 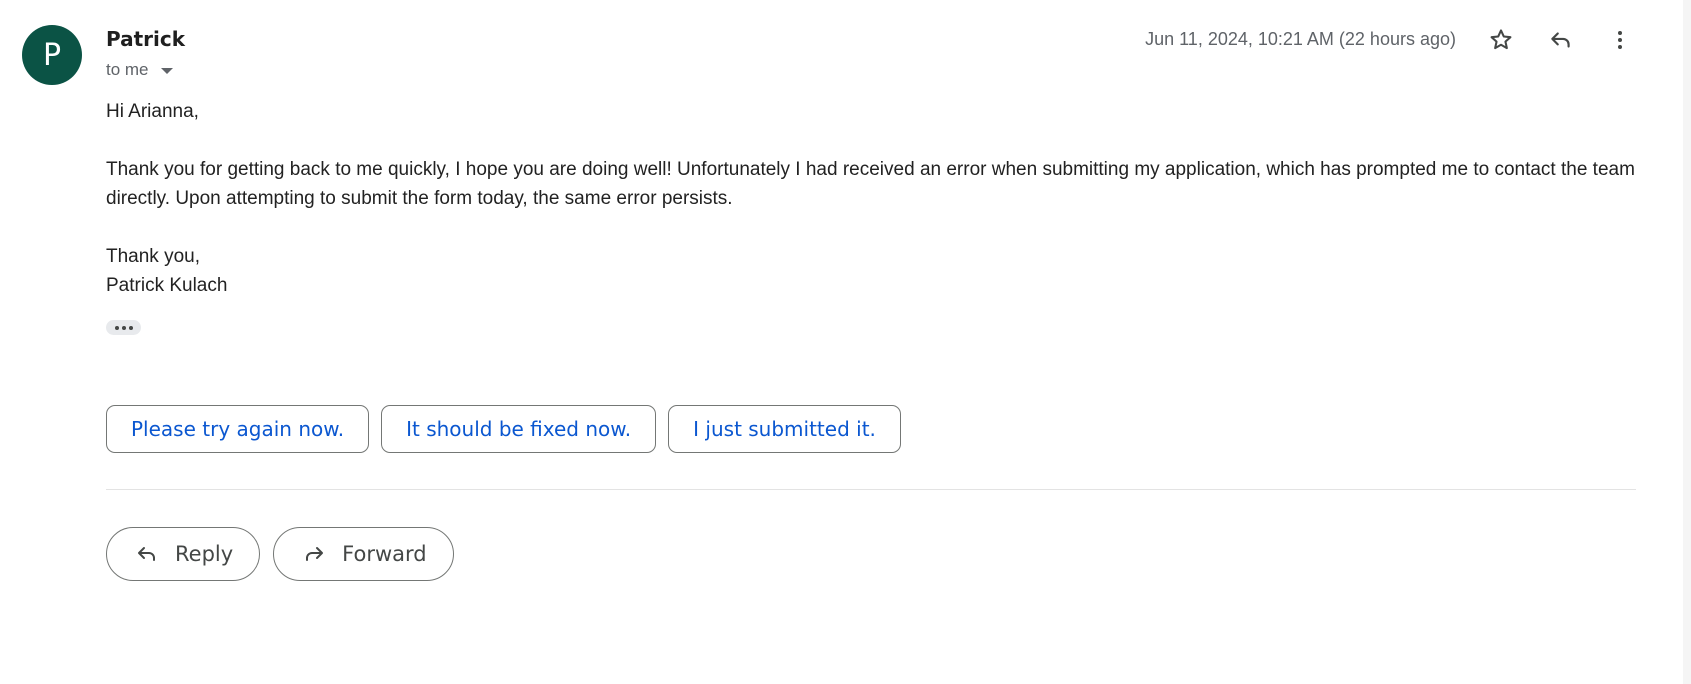 What do you see at coordinates (167, 285) in the screenshot?
I see `signature: Patrick Kulach` at bounding box center [167, 285].